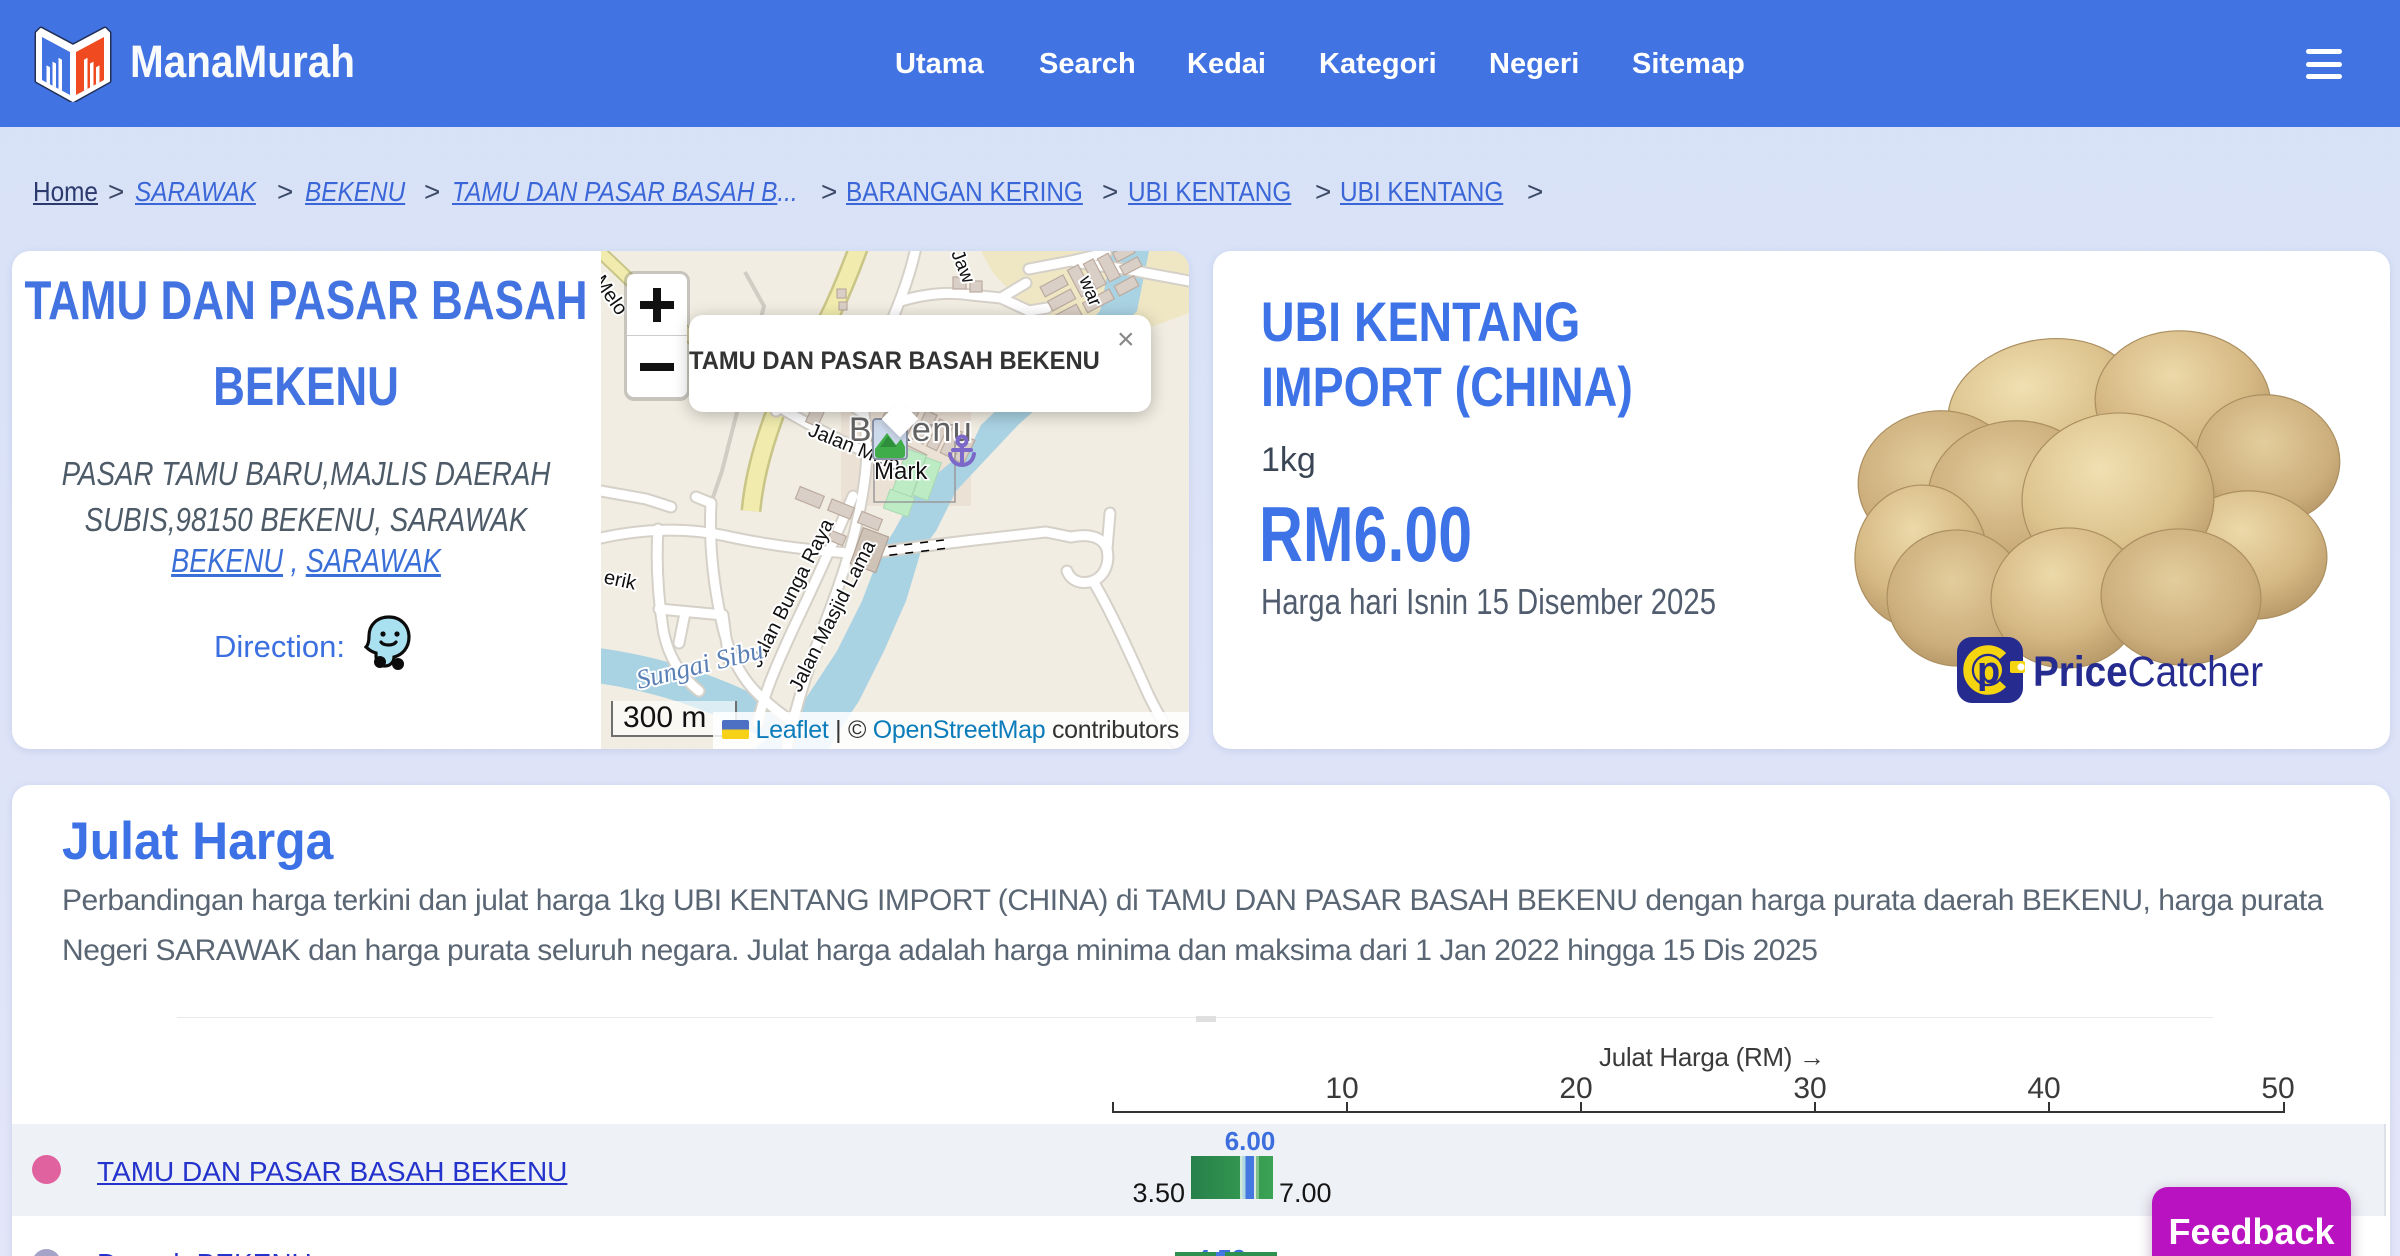  I want to click on svg-text: PriceCatcher, so click(2148, 671).